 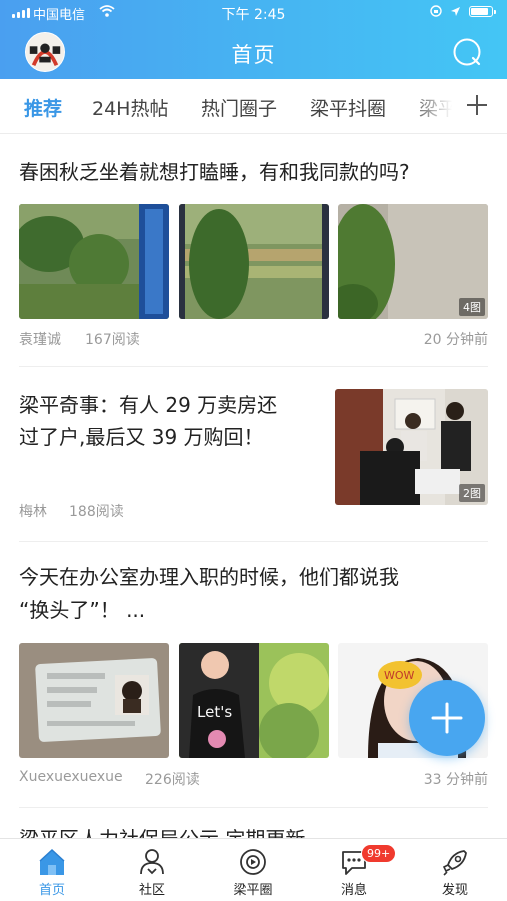 What do you see at coordinates (379, 853) in the screenshot?
I see `unread-badge: 99+` at bounding box center [379, 853].